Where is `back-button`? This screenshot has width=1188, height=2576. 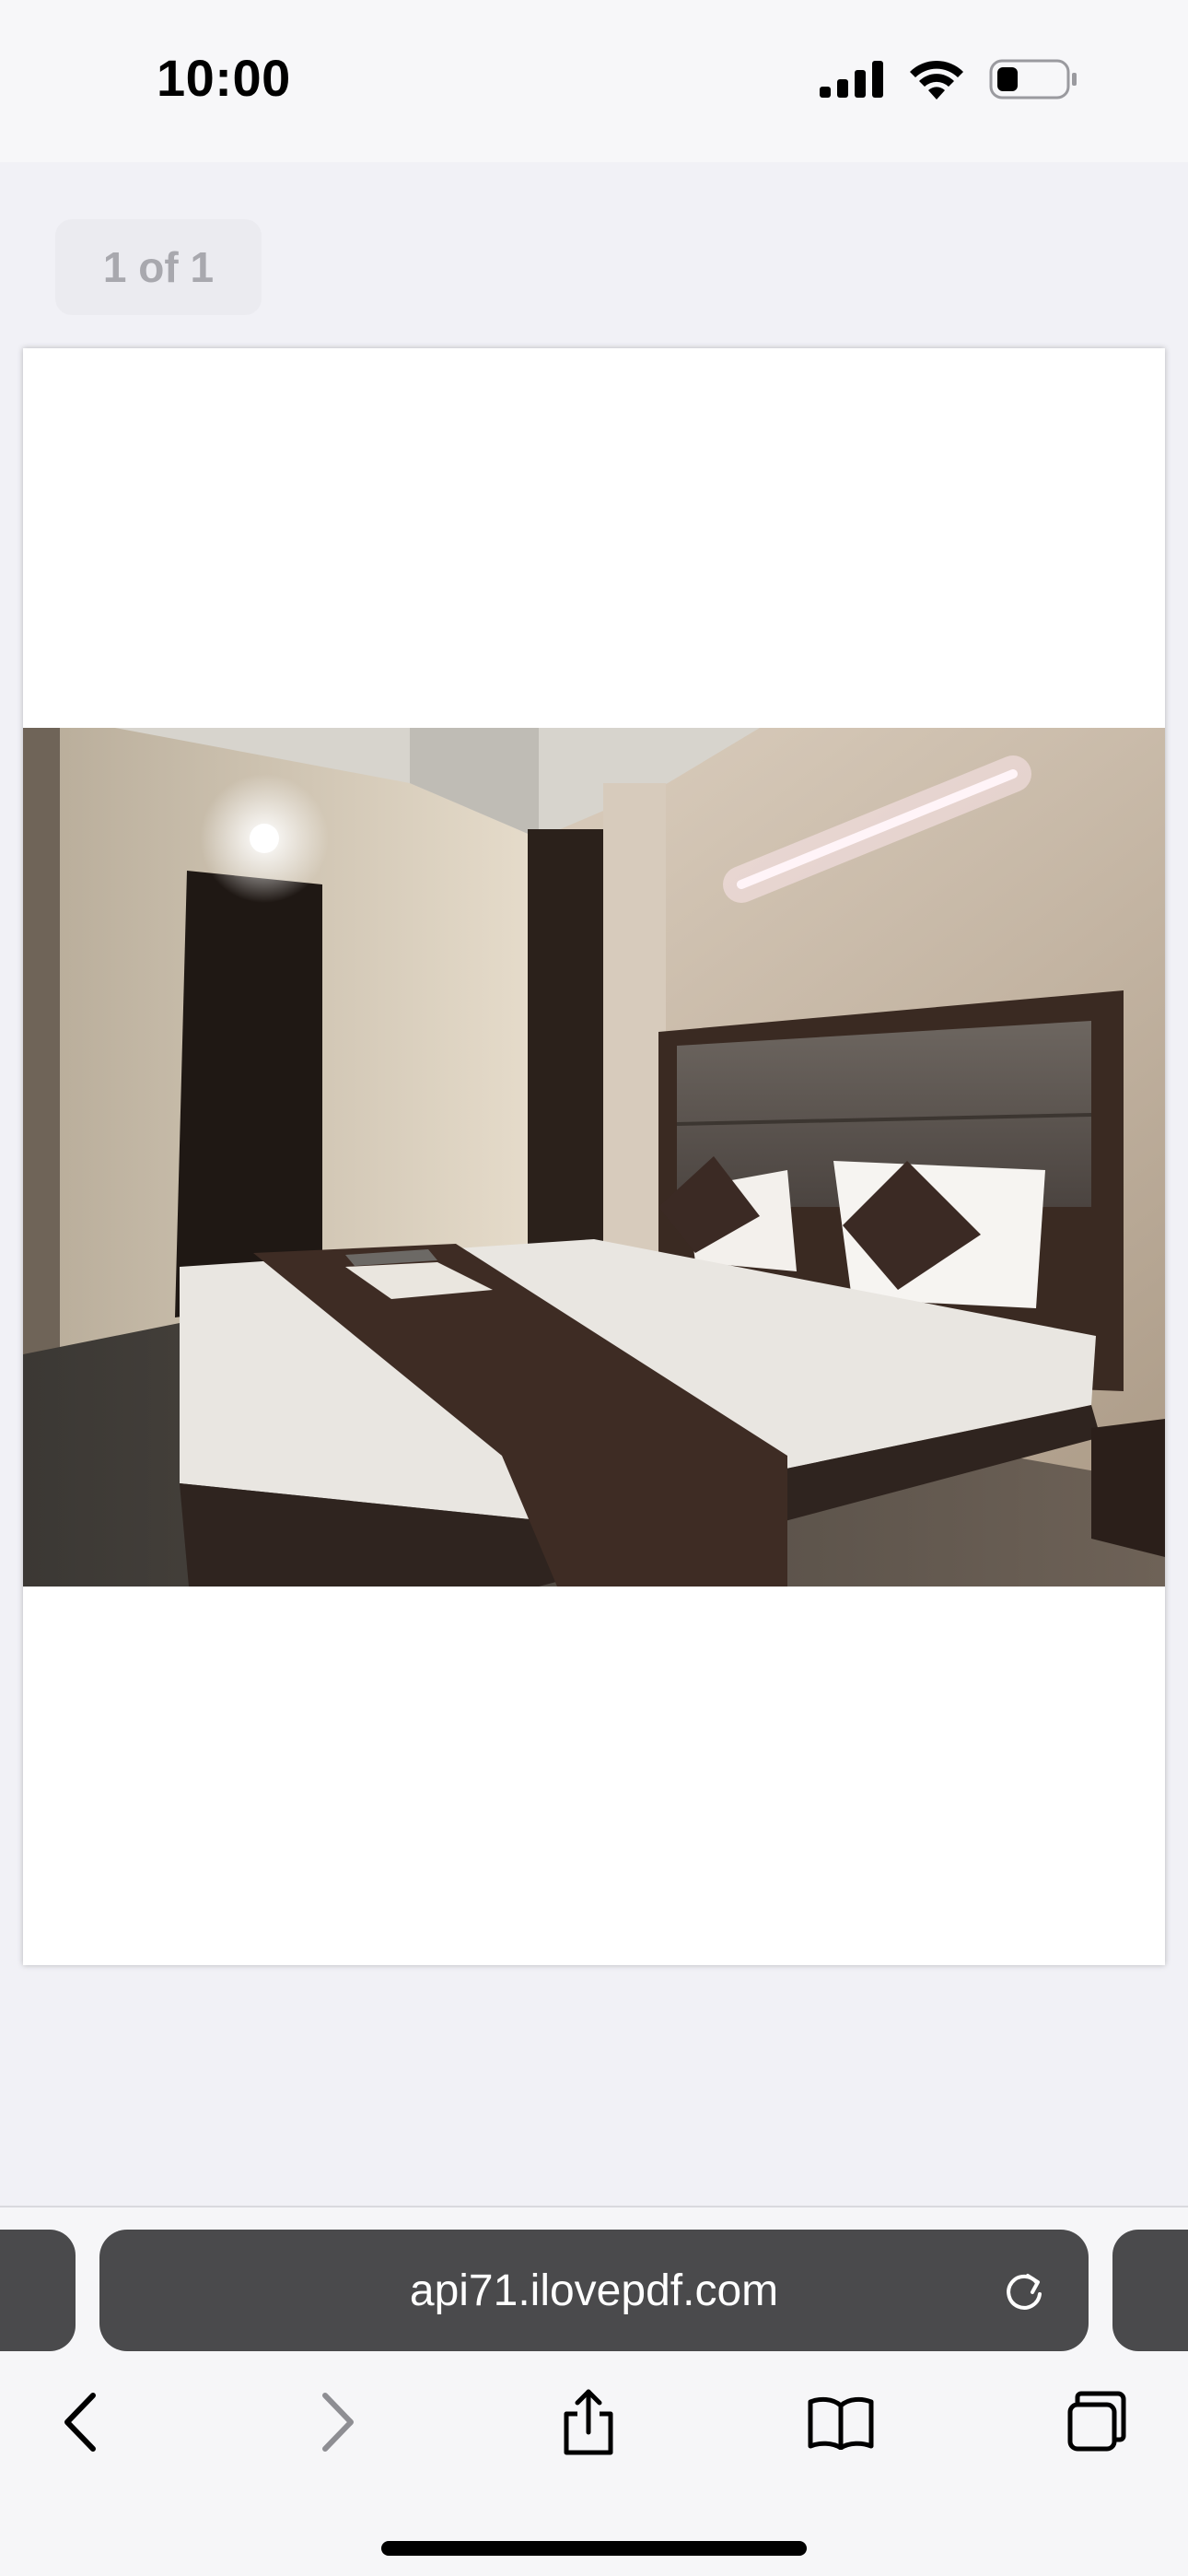
back-button is located at coordinates (80, 2422).